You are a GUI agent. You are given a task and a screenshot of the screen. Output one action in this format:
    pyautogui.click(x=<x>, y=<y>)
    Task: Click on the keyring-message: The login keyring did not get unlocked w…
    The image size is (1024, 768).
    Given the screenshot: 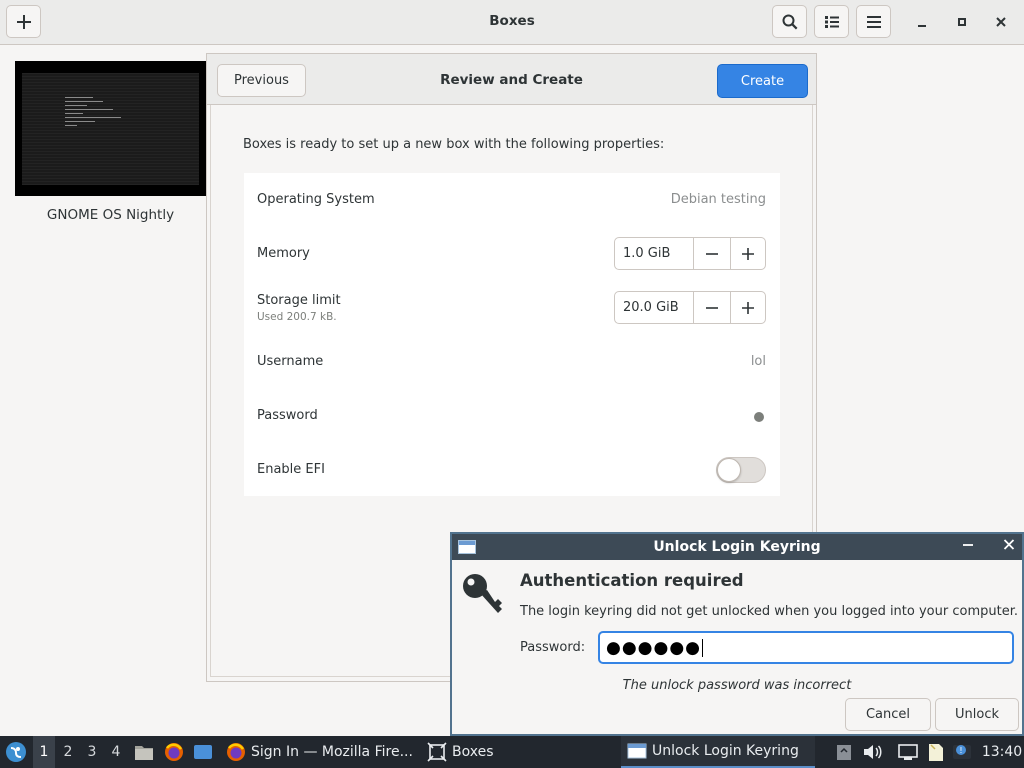 What is the action you would take?
    pyautogui.click(x=769, y=611)
    